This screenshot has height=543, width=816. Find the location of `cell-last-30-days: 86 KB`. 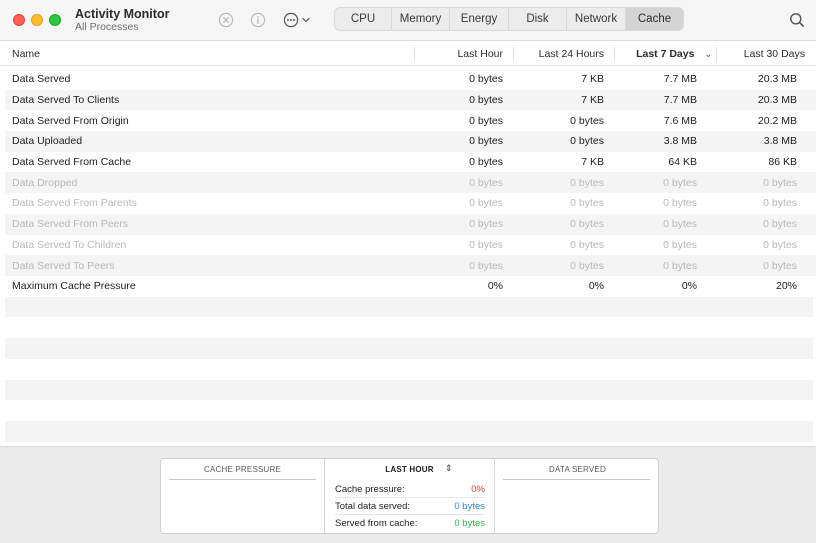

cell-last-30-days: 86 KB is located at coordinates (782, 162).